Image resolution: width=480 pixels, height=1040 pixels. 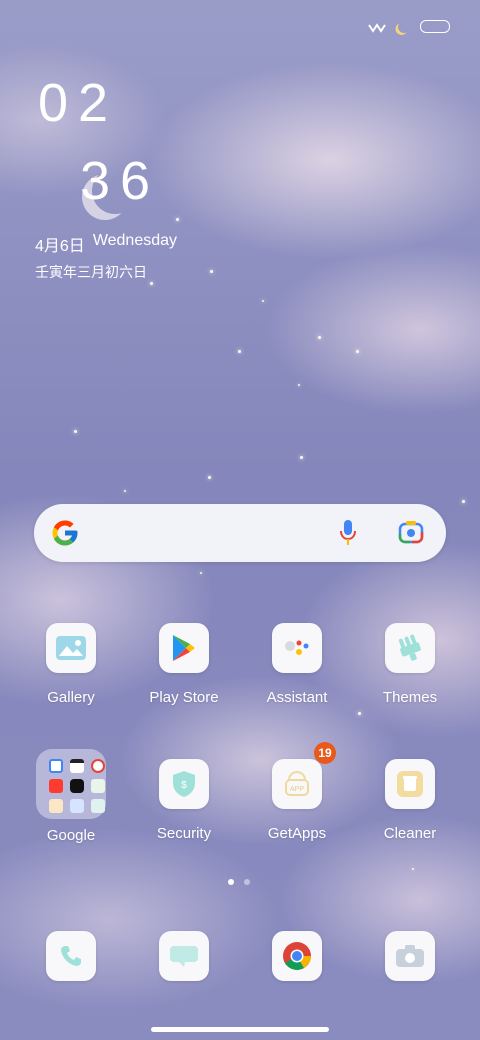 What do you see at coordinates (98, 766) in the screenshot?
I see `photos-mini-icon` at bounding box center [98, 766].